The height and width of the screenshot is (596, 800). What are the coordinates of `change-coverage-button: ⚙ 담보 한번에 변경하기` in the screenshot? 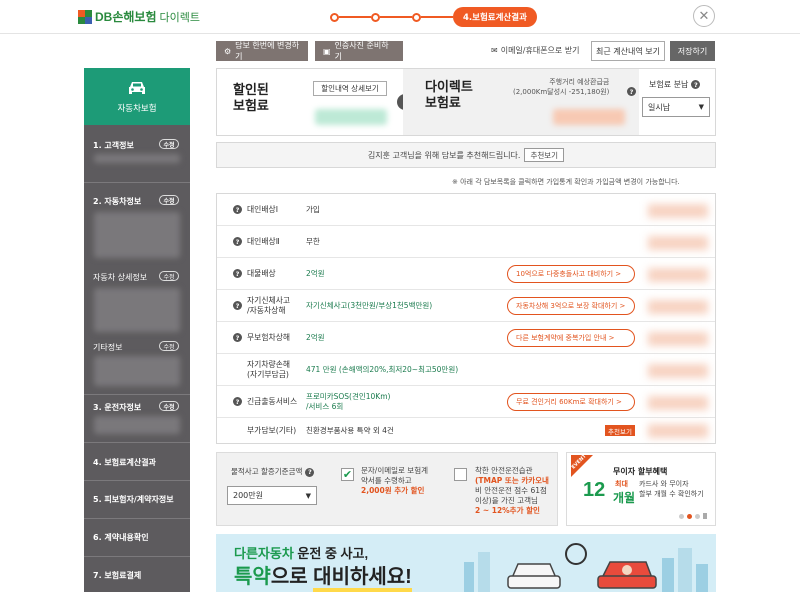 It's located at (262, 51).